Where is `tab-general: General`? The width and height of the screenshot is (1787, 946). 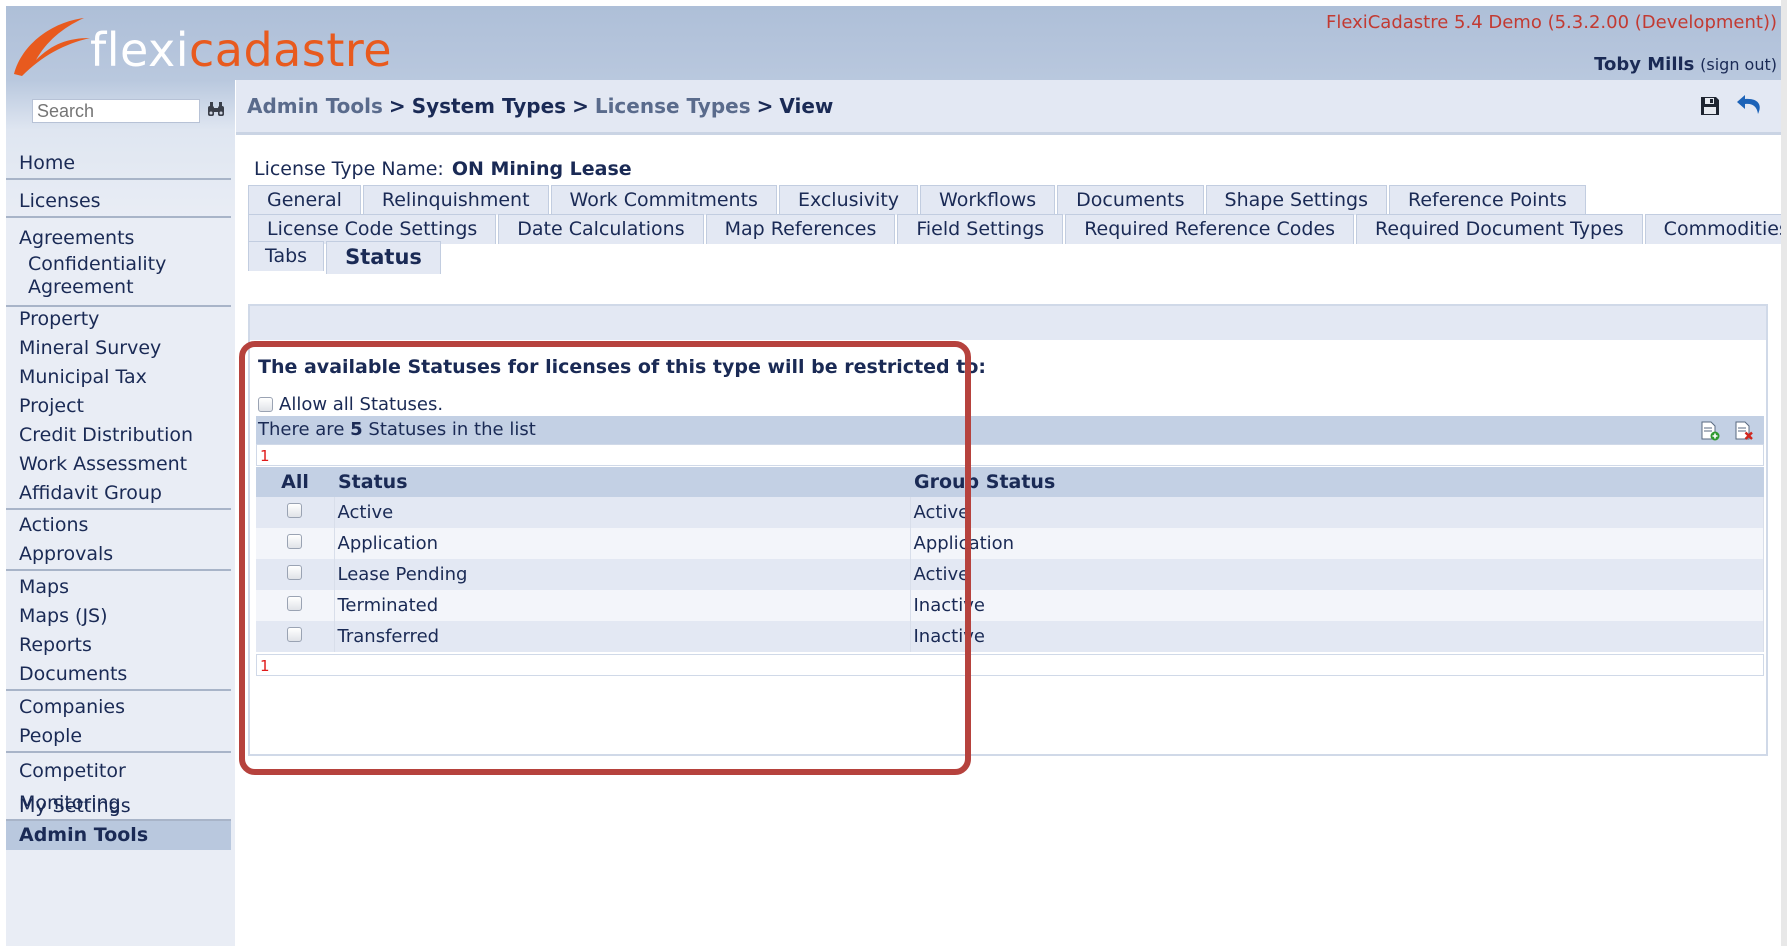
tab-general: General is located at coordinates (304, 200).